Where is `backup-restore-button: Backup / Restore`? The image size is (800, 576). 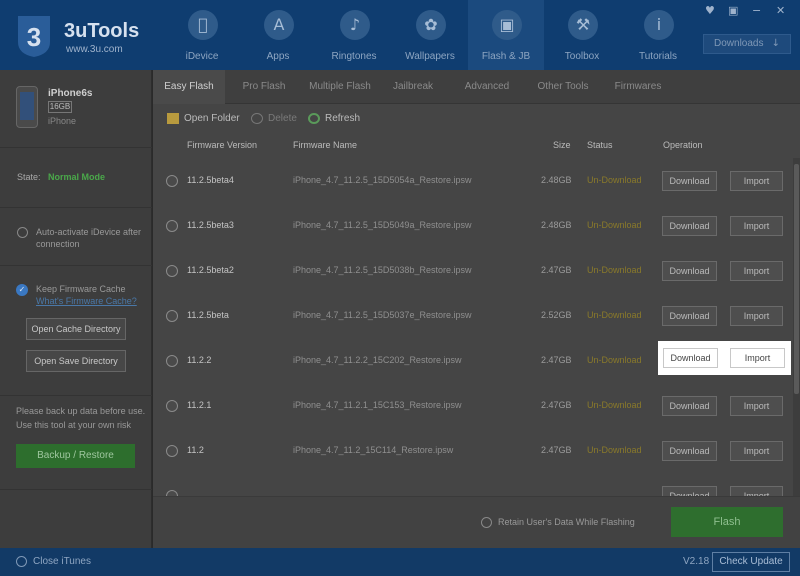
backup-restore-button: Backup / Restore is located at coordinates (75, 456).